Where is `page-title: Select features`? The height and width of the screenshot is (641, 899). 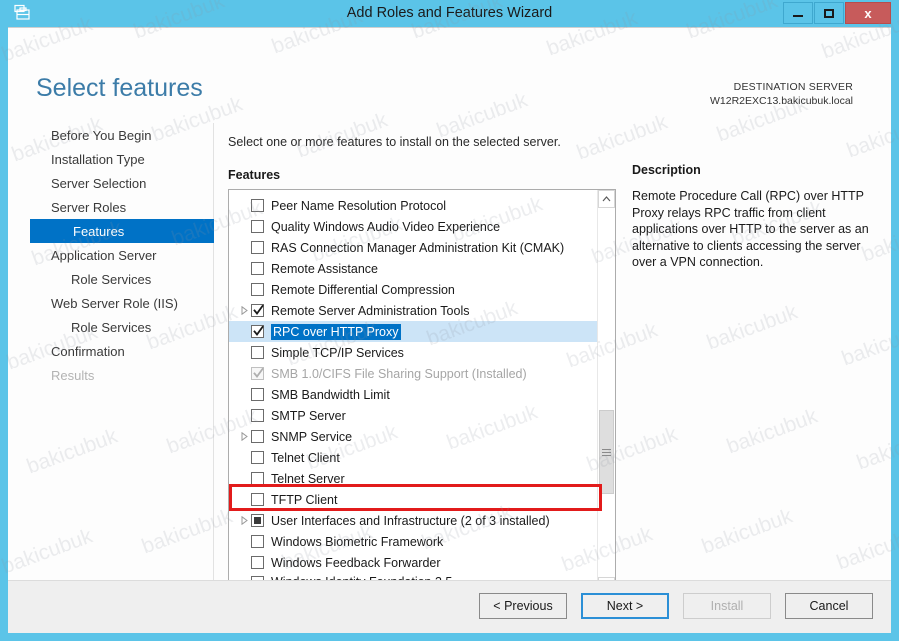 page-title: Select features is located at coordinates (119, 88).